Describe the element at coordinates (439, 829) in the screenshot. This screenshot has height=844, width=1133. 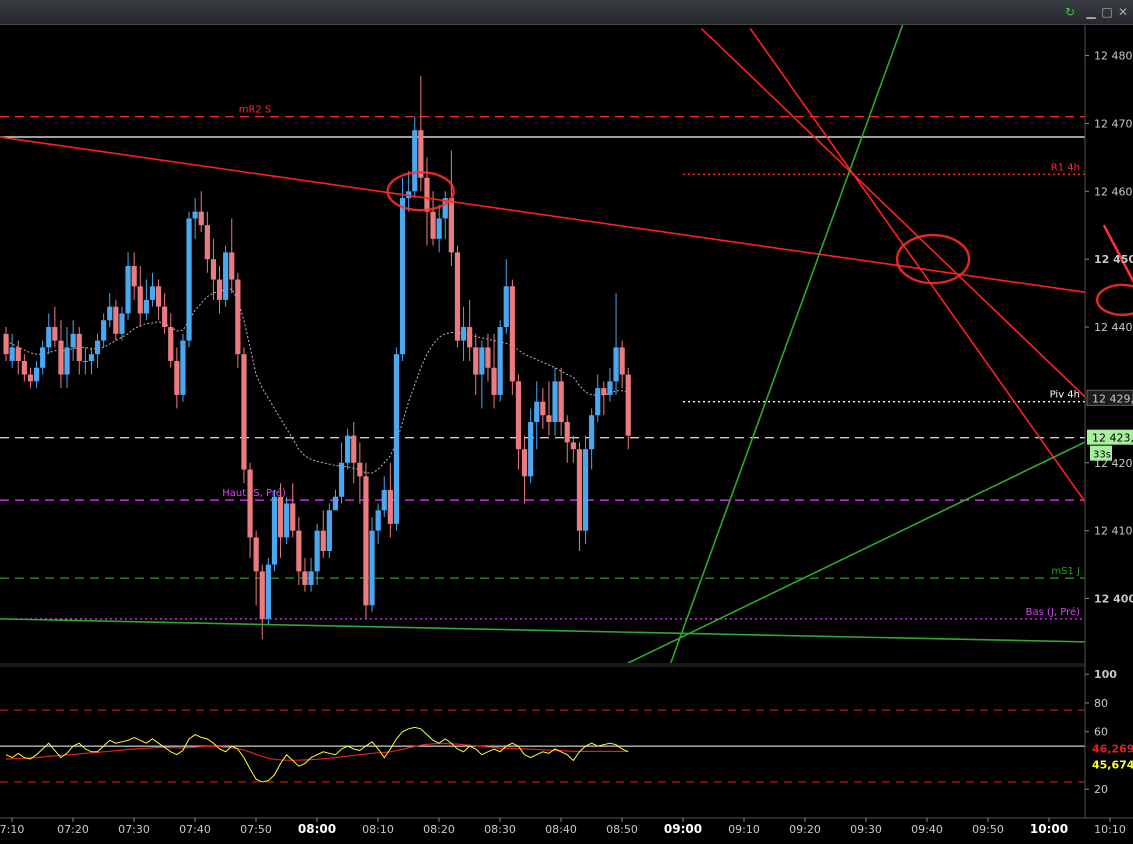
I see `time-label-7: 08:20` at that location.